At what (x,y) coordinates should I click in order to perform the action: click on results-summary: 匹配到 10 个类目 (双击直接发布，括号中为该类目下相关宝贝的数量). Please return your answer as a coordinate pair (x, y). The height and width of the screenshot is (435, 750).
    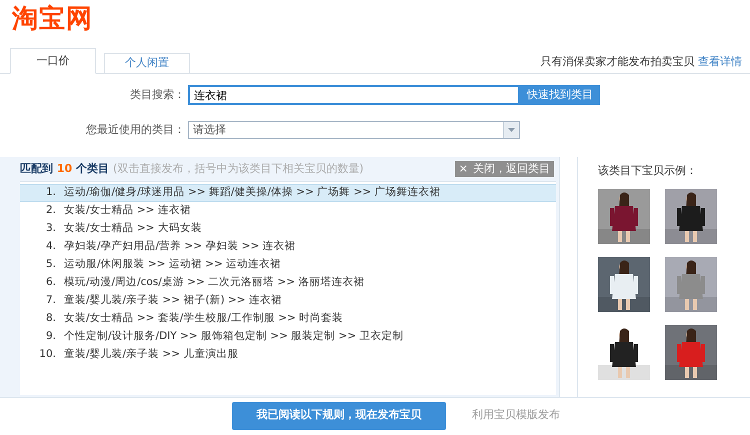
    Looking at the image, I should click on (192, 168).